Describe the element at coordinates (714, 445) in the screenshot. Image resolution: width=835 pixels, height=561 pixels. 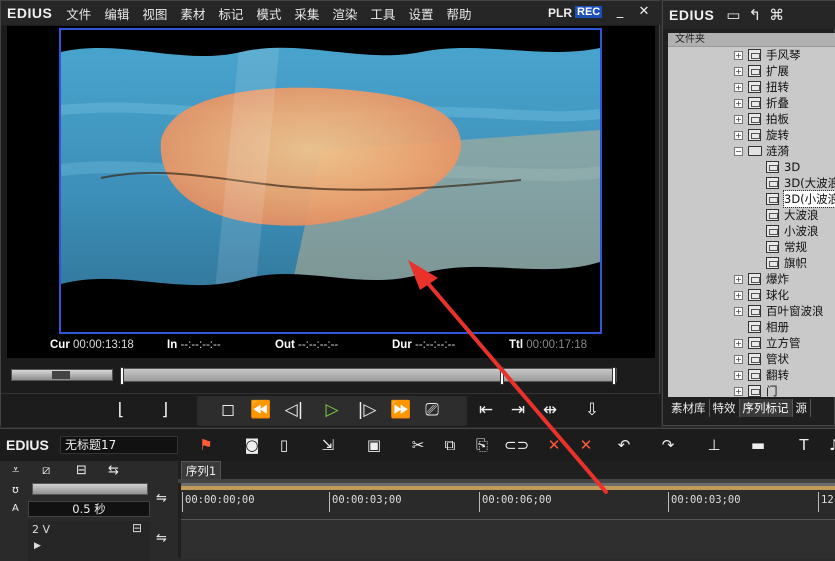
I see `add-cut-icon: ⊥` at that location.